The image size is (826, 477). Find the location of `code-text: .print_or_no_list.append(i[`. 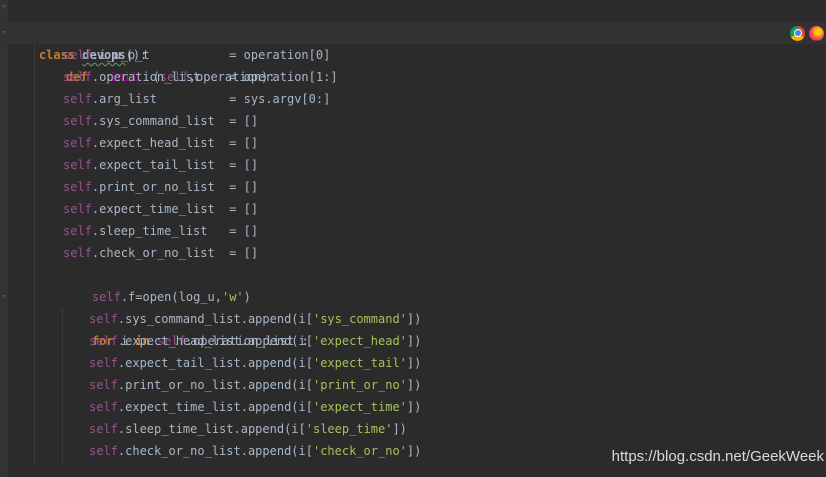

code-text: .print_or_no_list.append(i[ is located at coordinates (215, 385).